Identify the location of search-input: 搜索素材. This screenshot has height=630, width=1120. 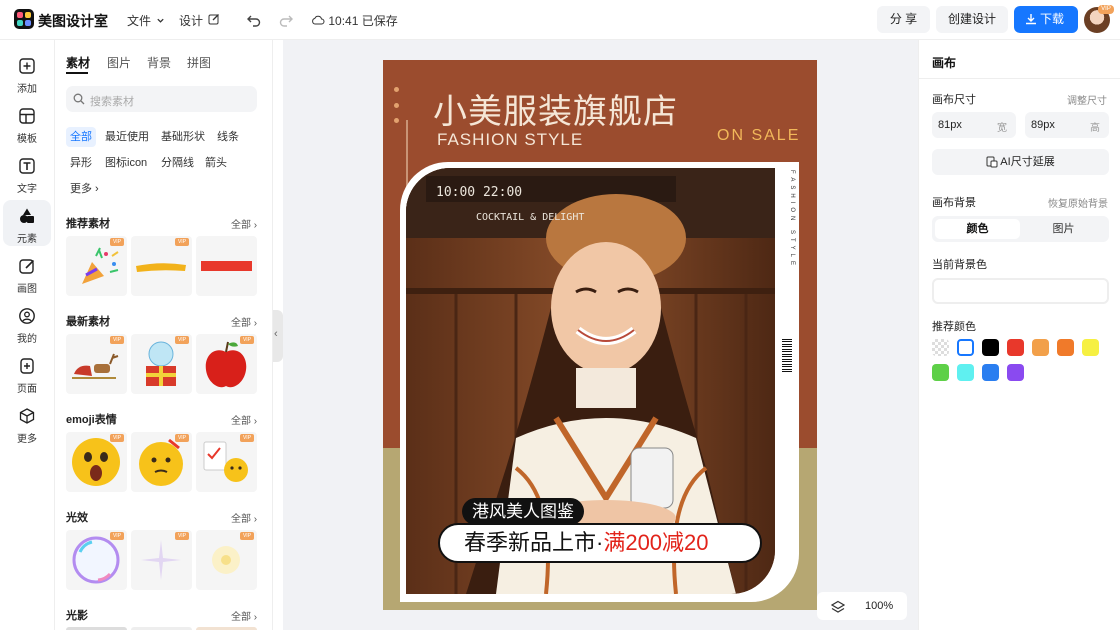
(161, 99).